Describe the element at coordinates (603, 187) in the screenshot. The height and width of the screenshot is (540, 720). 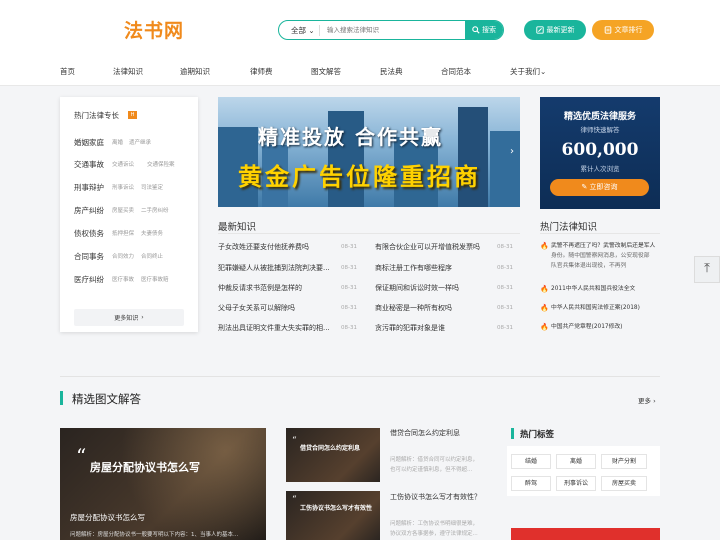
I see `consult-now-label: 立即咨询` at that location.